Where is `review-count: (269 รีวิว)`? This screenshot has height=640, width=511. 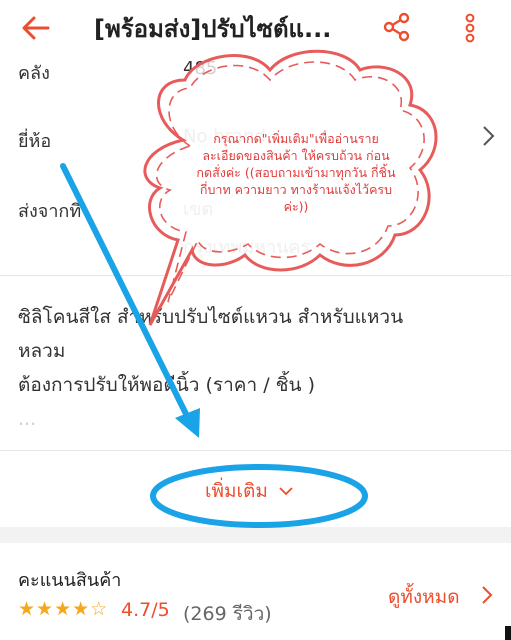 review-count: (269 รีวิว) is located at coordinates (227, 614).